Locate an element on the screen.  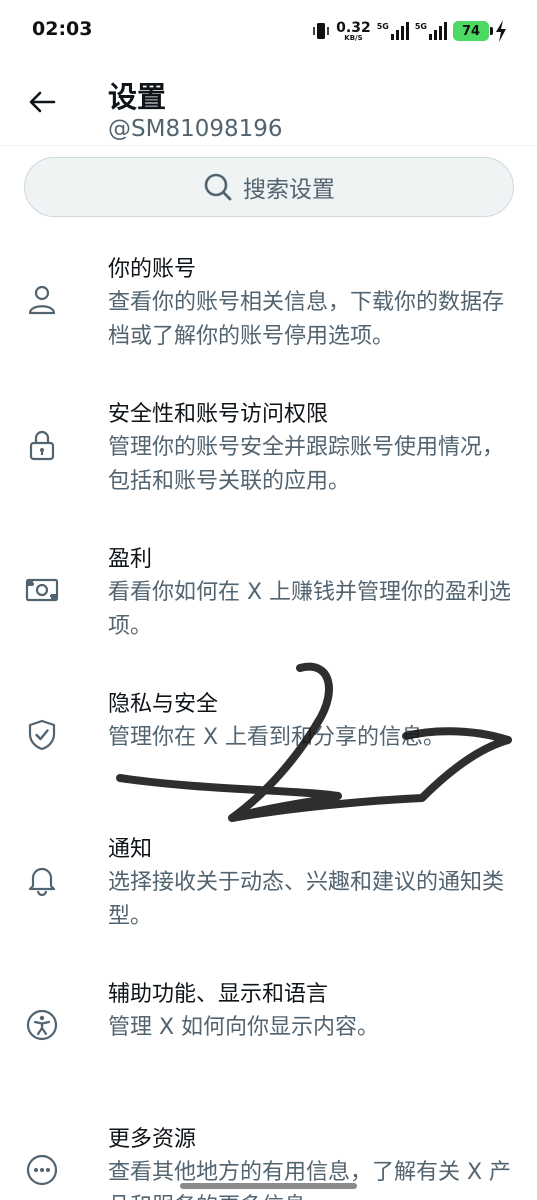
home-indicator is located at coordinates (268, 1186).